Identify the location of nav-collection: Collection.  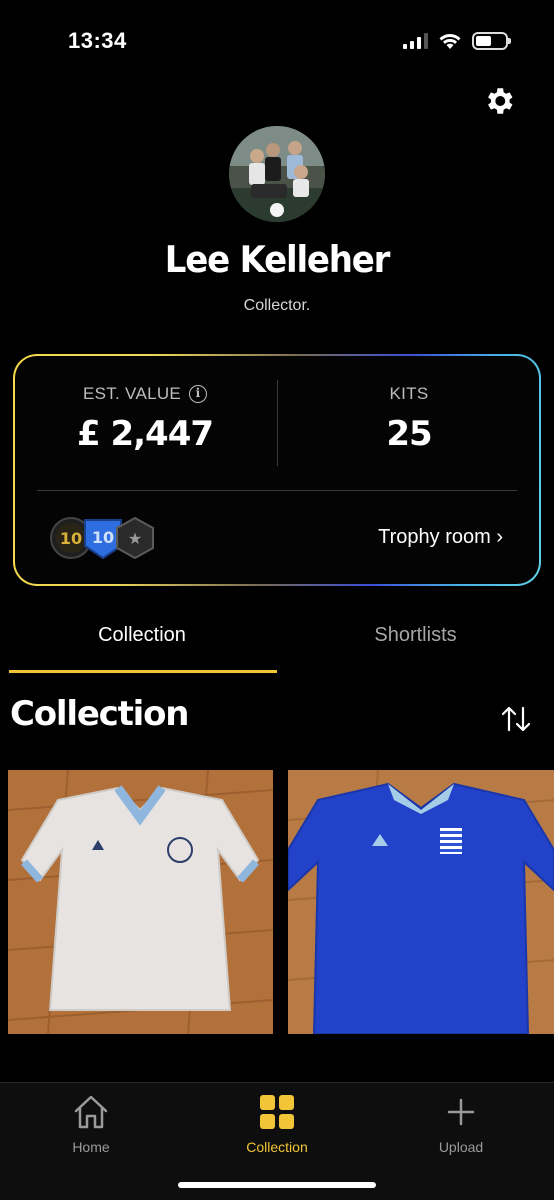
(277, 1124).